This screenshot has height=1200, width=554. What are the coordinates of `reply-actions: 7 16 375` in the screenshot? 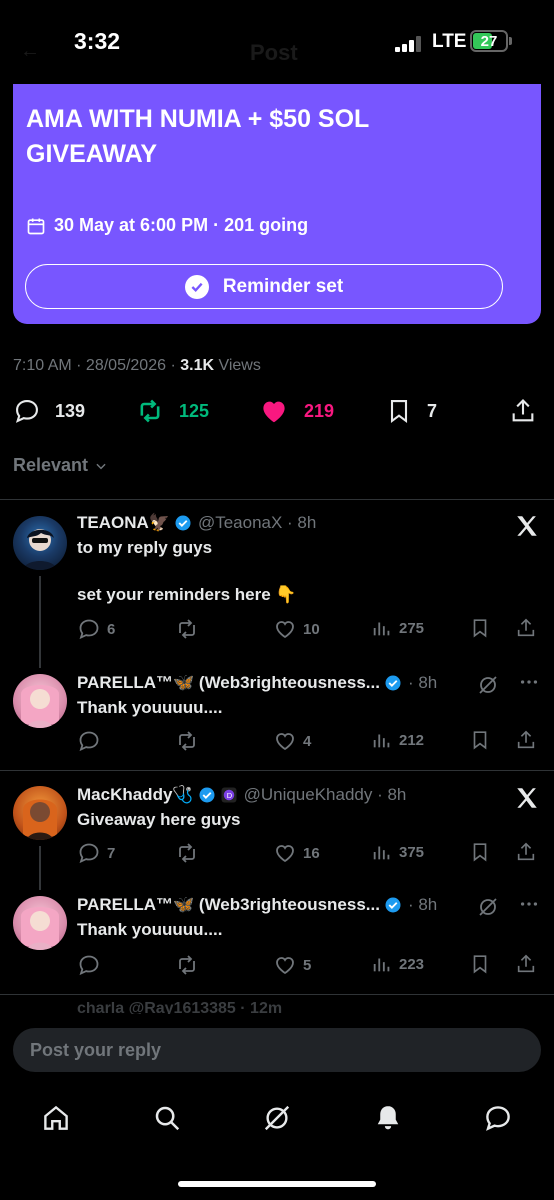 It's located at (312, 853).